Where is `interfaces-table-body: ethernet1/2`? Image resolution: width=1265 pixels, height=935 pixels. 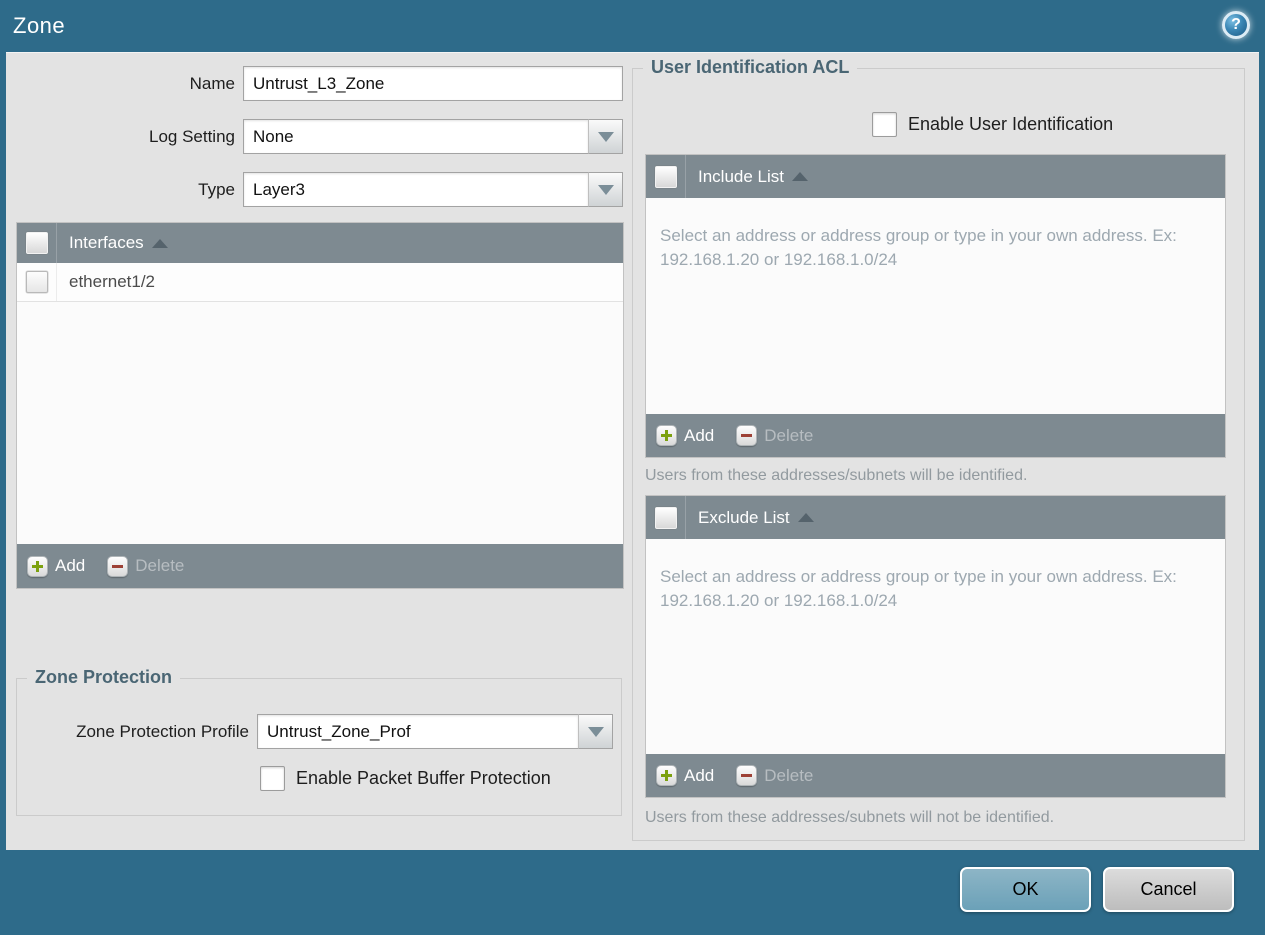 interfaces-table-body: ethernet1/2 is located at coordinates (320, 403).